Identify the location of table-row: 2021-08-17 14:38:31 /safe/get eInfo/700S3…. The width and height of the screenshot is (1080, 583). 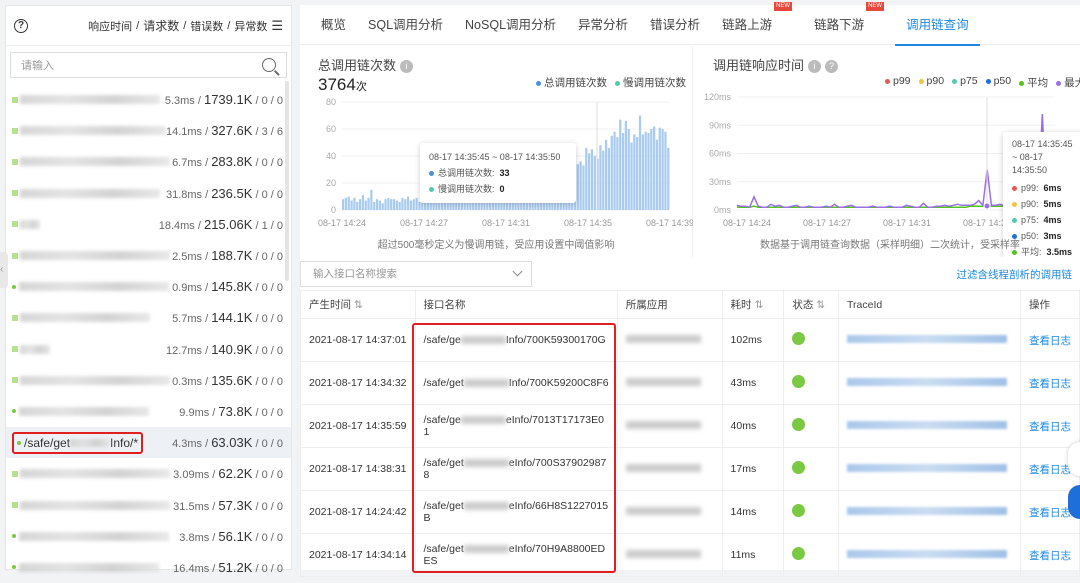
(690, 469).